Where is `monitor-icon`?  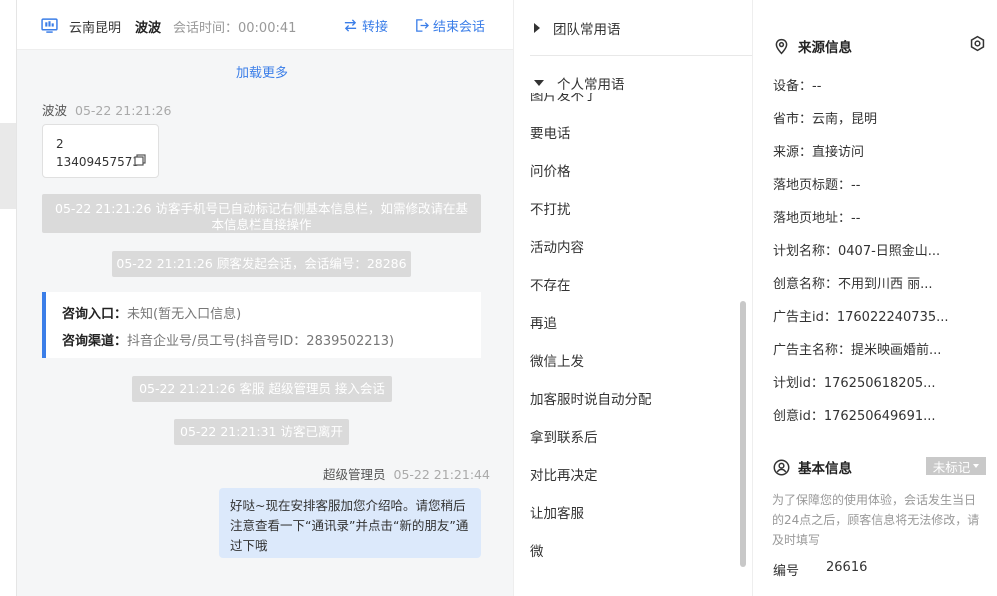
monitor-icon is located at coordinates (49, 25).